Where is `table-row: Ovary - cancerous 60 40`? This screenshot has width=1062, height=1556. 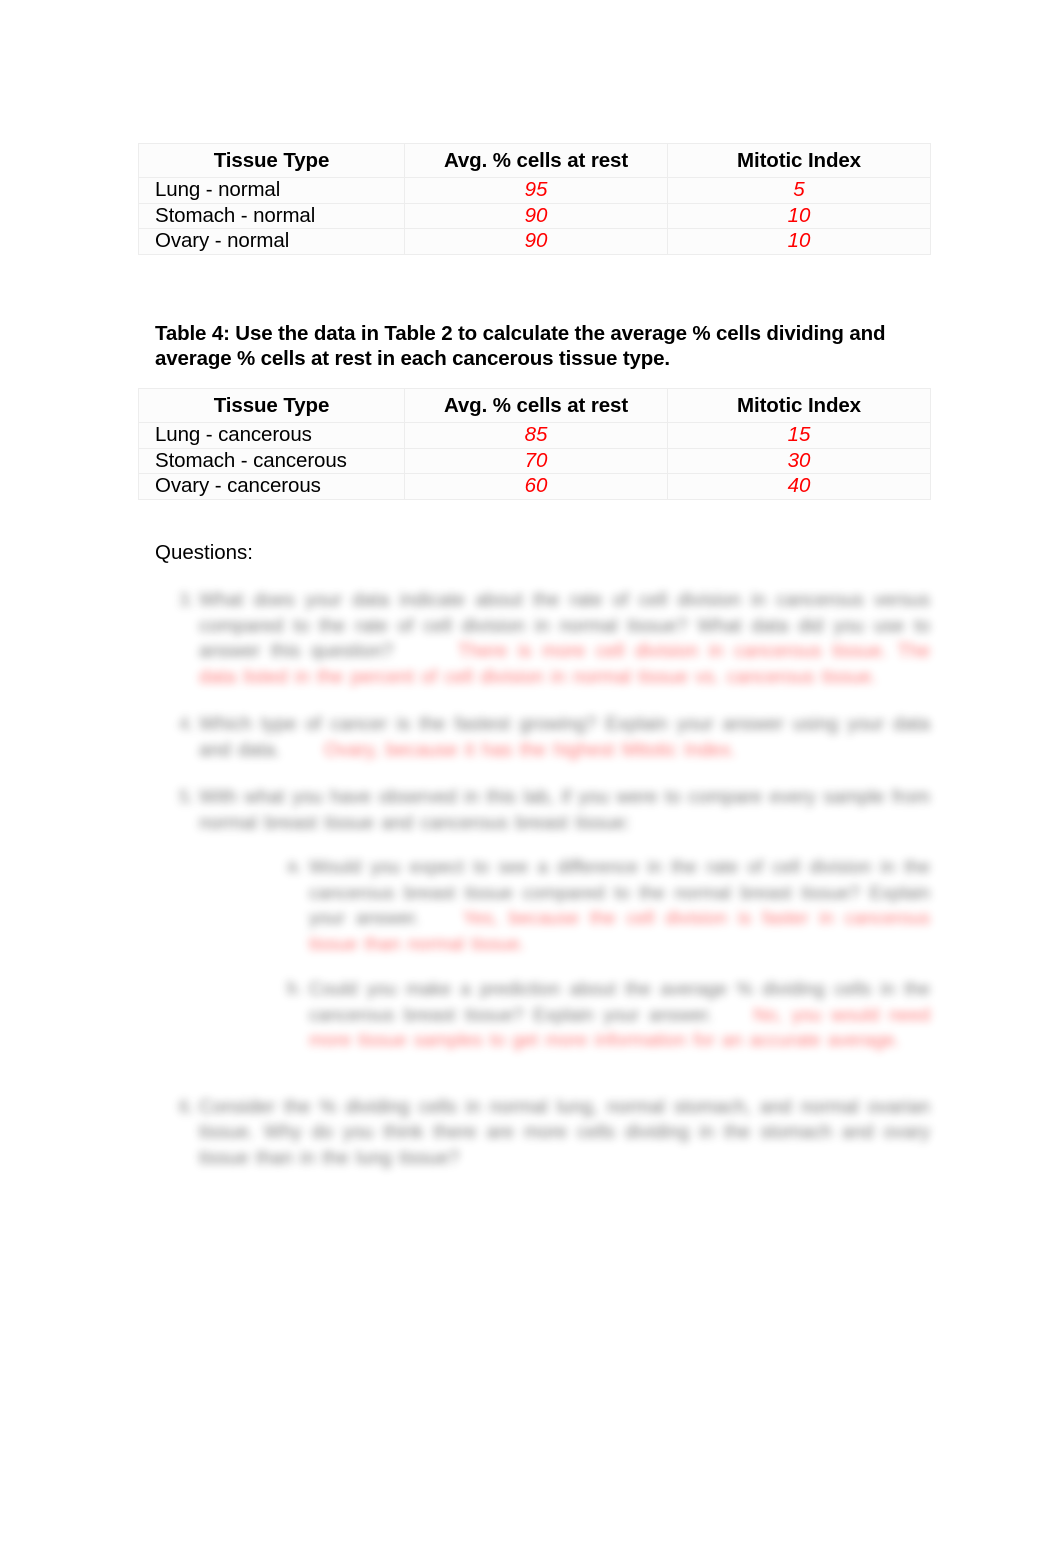 table-row: Ovary - cancerous 60 40 is located at coordinates (534, 486).